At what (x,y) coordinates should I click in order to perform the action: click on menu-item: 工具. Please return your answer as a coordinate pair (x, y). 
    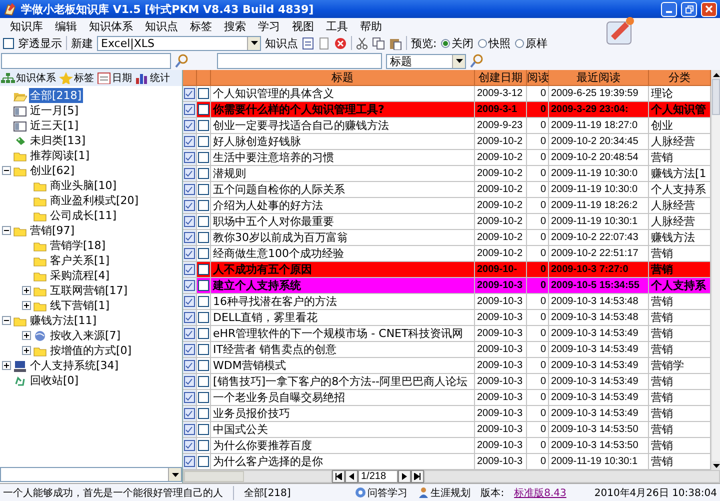
    Looking at the image, I should click on (337, 26).